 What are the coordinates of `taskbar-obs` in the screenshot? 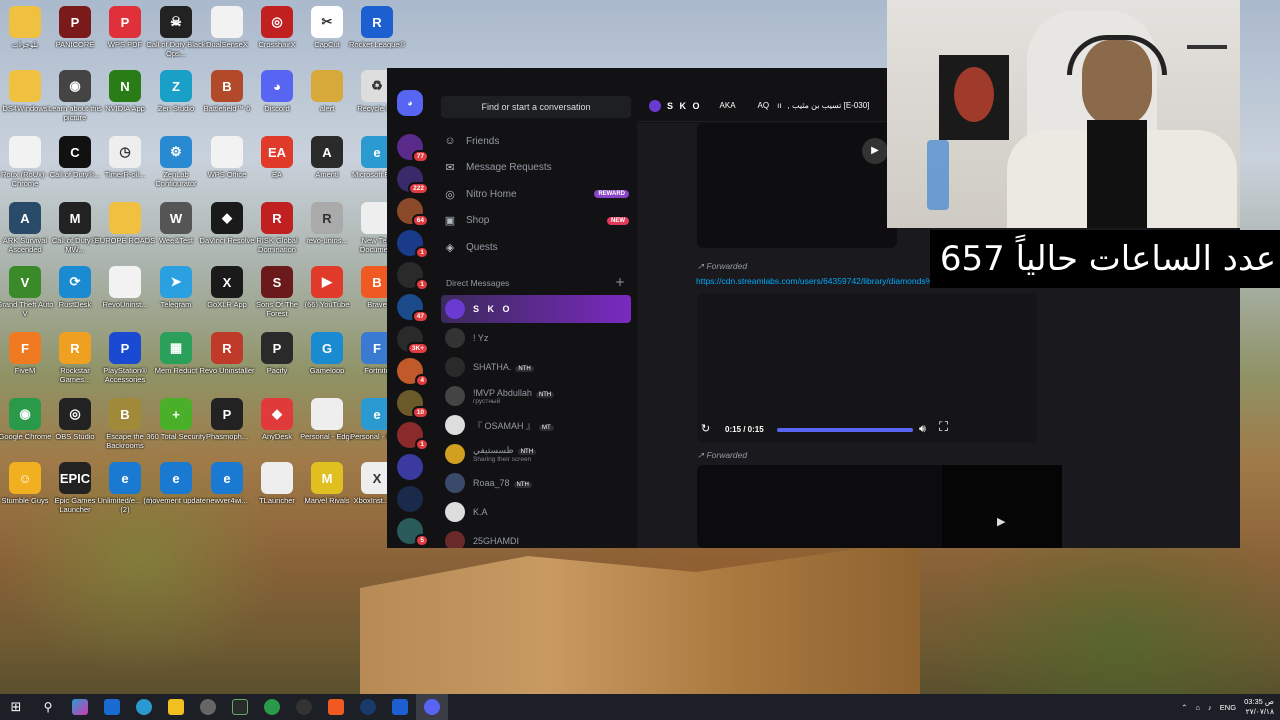 It's located at (304, 707).